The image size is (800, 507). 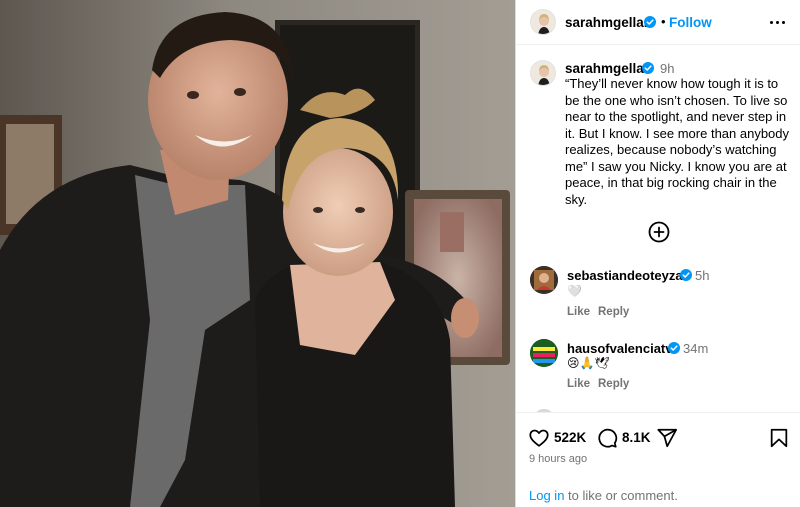 I want to click on post-header: sarahmgellar • Follow, so click(x=658, y=22).